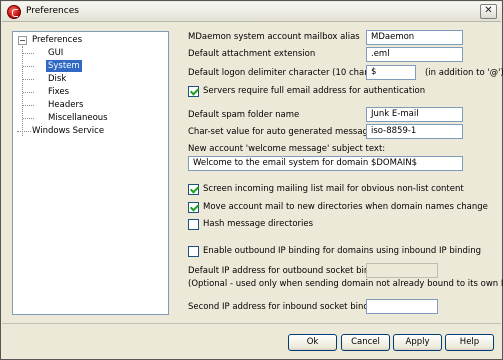 Image resolution: width=503 pixels, height=360 pixels. I want to click on window-title: Preferences, so click(52, 11).